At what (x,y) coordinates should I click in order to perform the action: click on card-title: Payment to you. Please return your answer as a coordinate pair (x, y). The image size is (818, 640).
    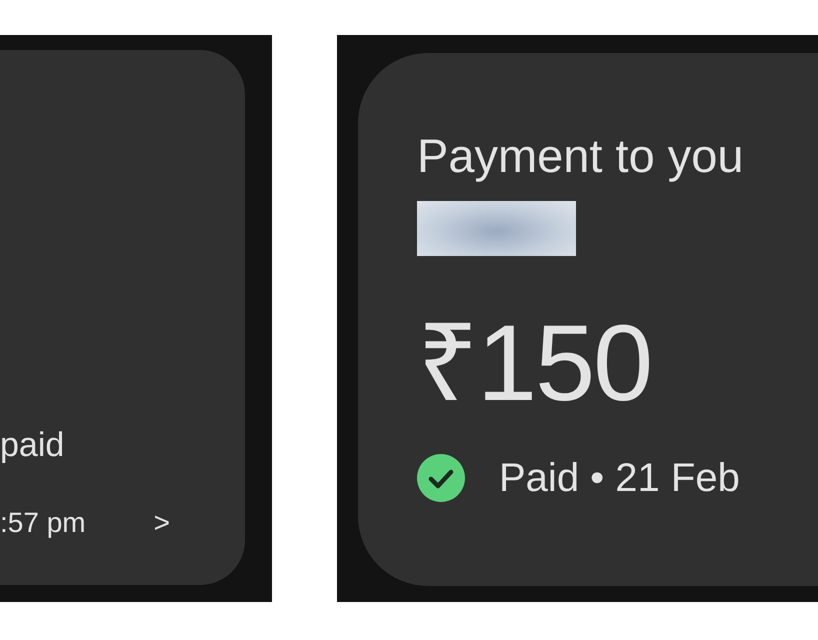
    Looking at the image, I should click on (580, 156).